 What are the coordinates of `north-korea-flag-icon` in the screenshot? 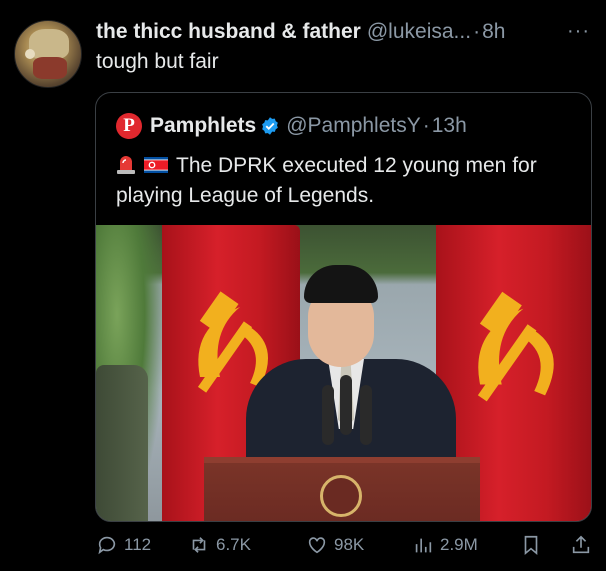 It's located at (156, 165).